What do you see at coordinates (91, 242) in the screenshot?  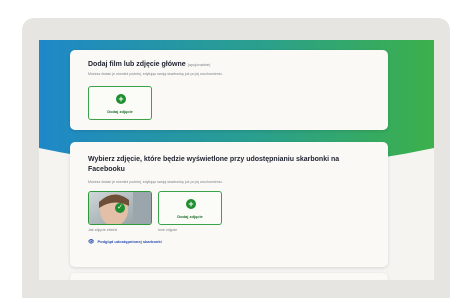 I see `eye-icon: 👁` at bounding box center [91, 242].